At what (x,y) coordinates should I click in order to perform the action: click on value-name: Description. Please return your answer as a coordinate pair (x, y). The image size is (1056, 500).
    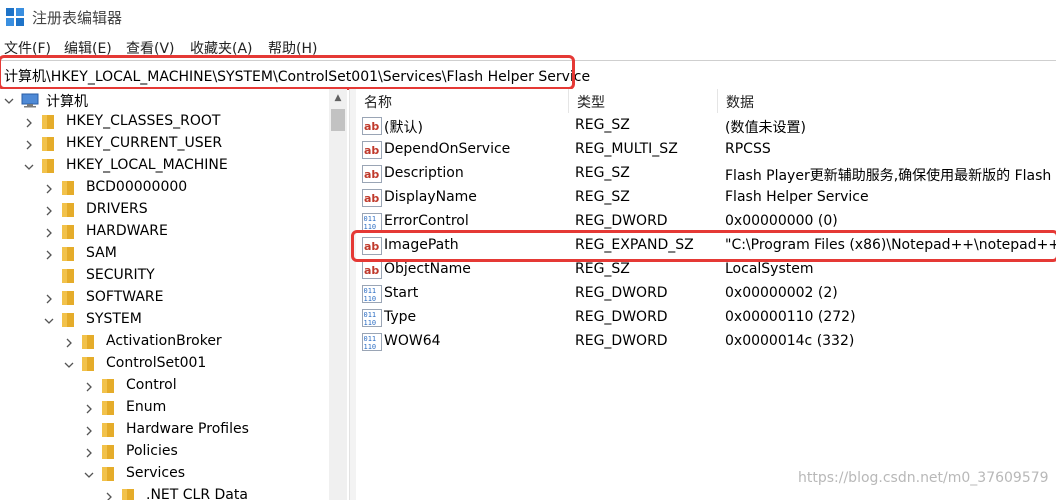
    Looking at the image, I should click on (424, 173).